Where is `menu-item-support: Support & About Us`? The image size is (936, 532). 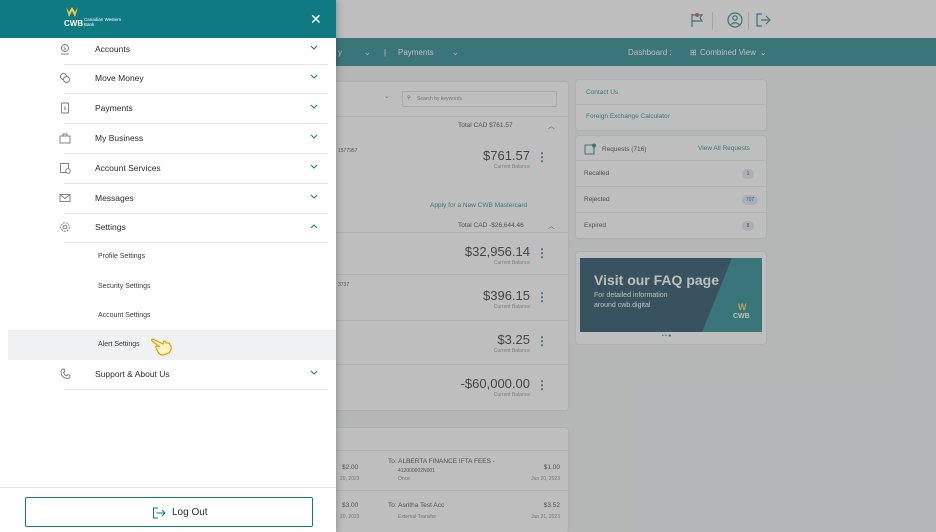
menu-item-support: Support & About Us is located at coordinates (168, 375).